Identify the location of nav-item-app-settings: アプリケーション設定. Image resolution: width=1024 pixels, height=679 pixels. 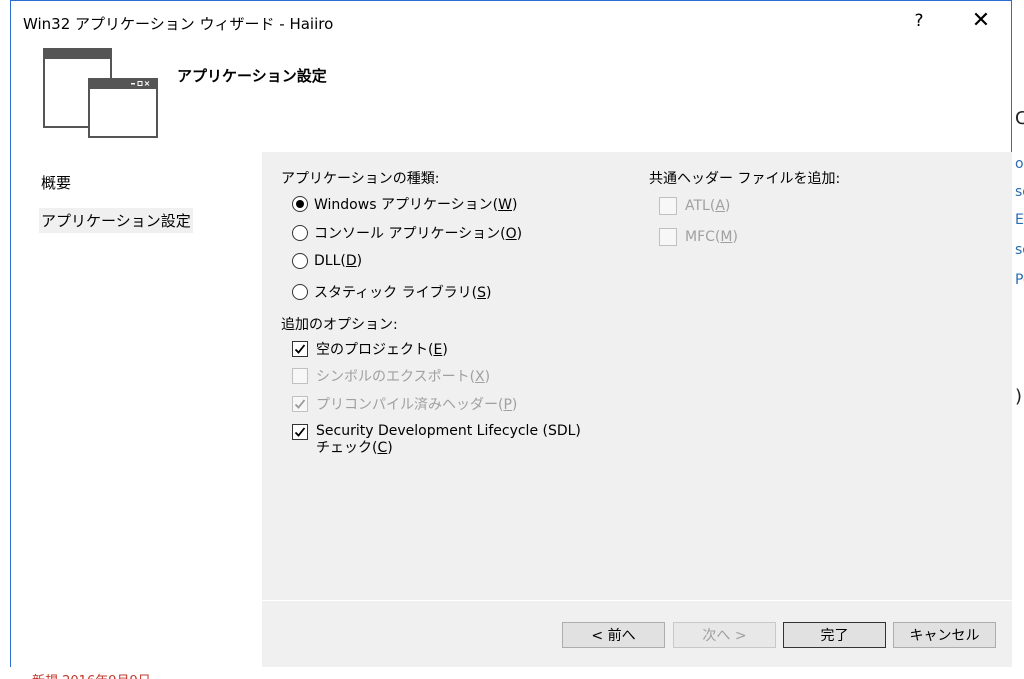
(116, 220).